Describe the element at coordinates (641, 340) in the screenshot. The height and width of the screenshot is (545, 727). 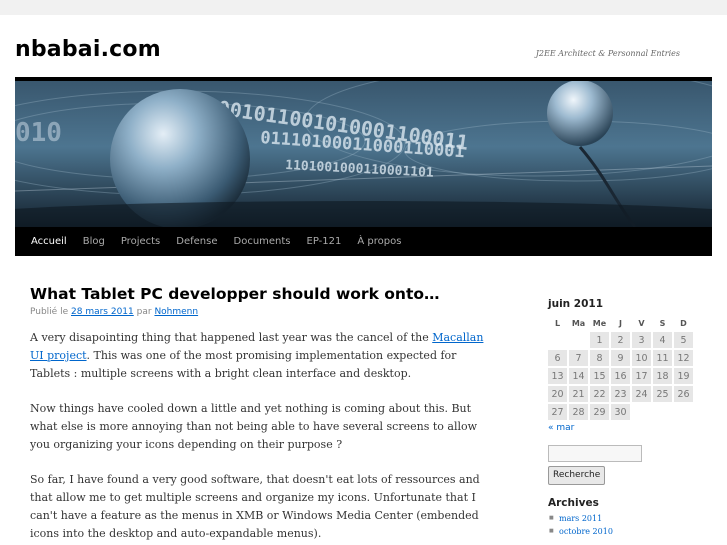
I see `calendar-day-cell: 3` at that location.